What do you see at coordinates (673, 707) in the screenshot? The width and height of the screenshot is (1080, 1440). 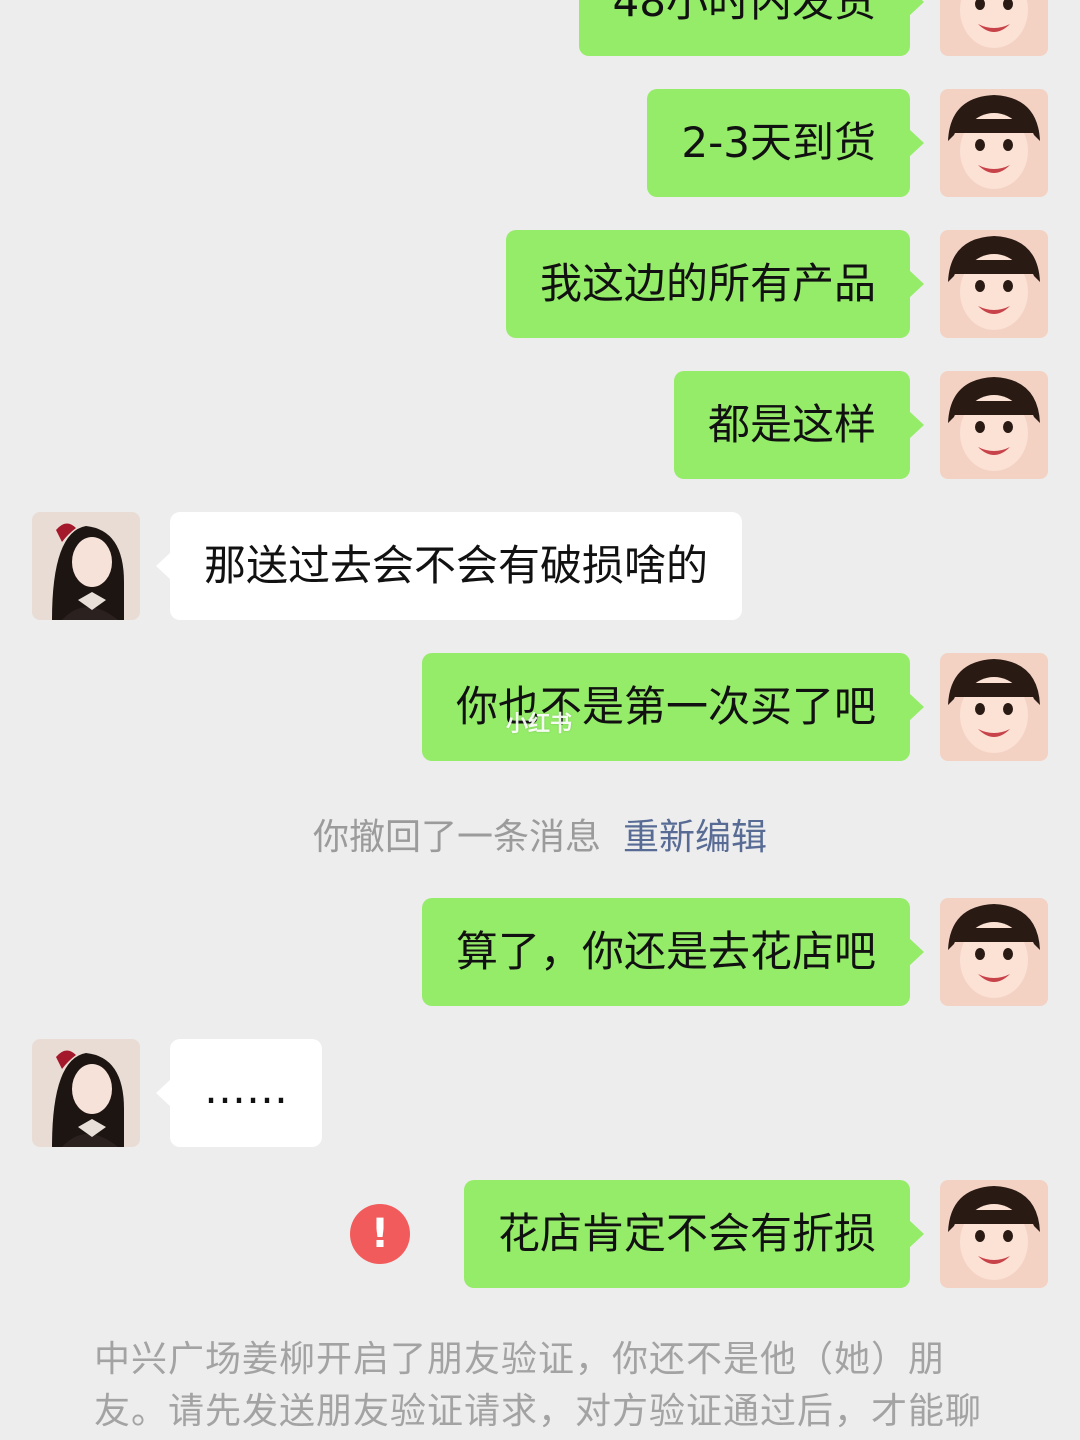 I see `message-bubble-sent: 你也不是第一次买了吧` at bounding box center [673, 707].